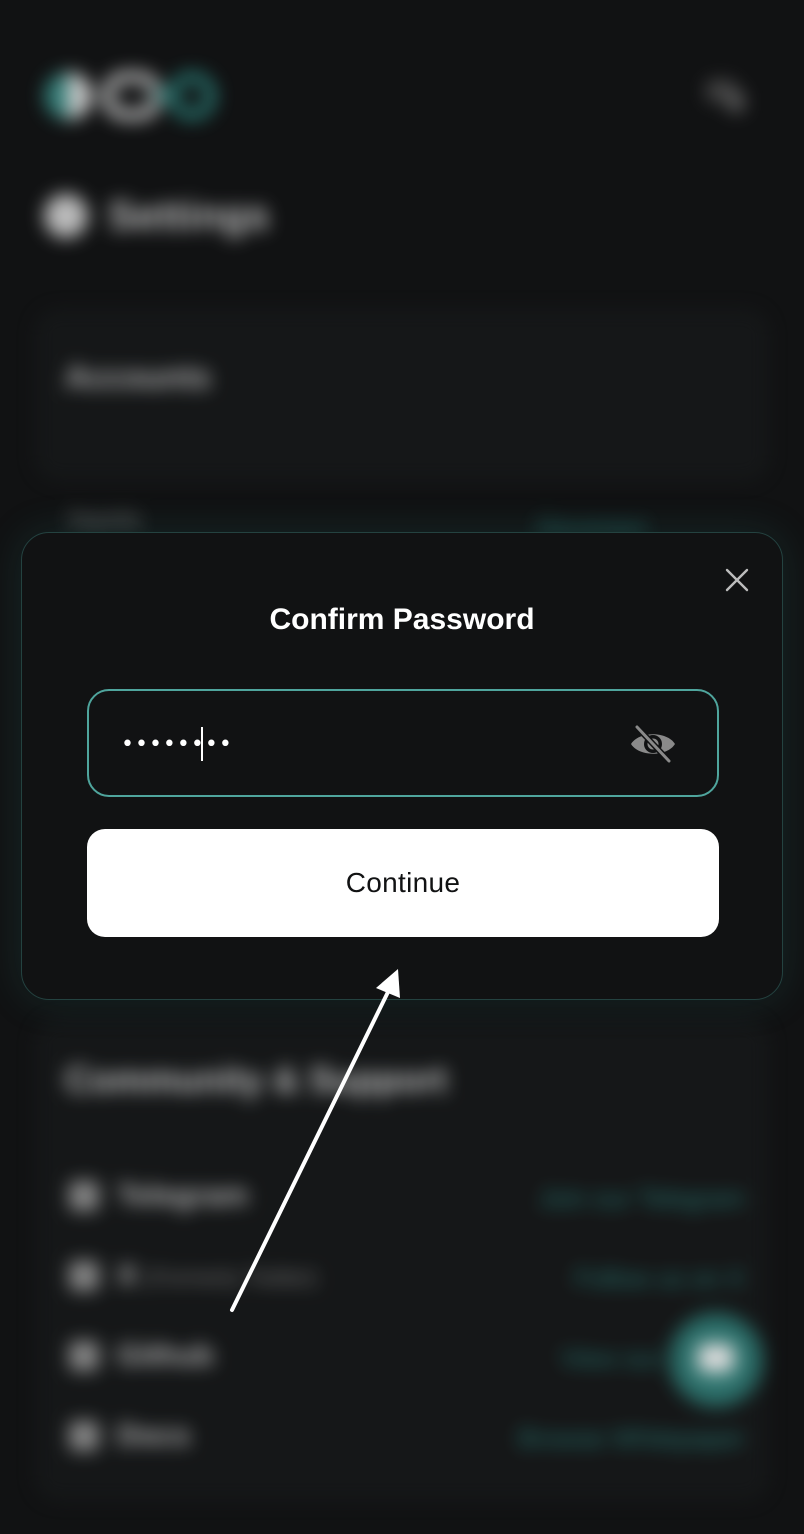 The image size is (804, 1534). What do you see at coordinates (716, 1360) in the screenshot?
I see `chat-fab-button` at bounding box center [716, 1360].